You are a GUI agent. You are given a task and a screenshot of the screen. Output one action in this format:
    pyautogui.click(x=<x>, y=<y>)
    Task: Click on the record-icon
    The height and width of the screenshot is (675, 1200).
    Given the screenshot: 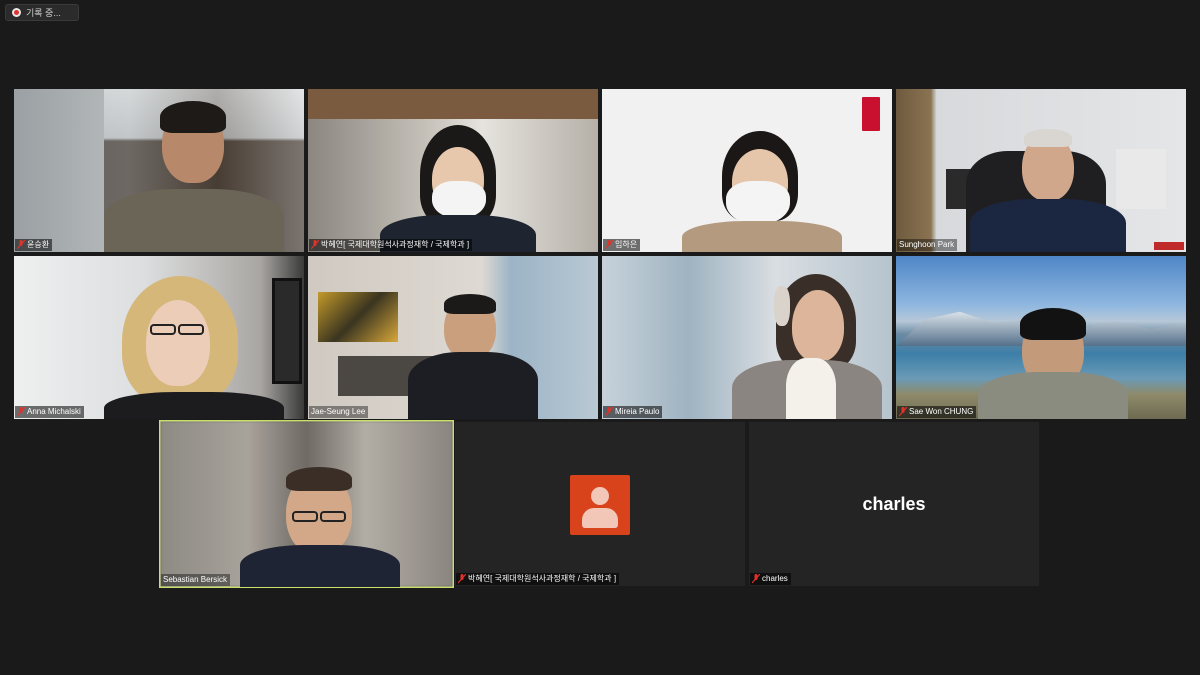 What is the action you would take?
    pyautogui.click(x=16, y=12)
    